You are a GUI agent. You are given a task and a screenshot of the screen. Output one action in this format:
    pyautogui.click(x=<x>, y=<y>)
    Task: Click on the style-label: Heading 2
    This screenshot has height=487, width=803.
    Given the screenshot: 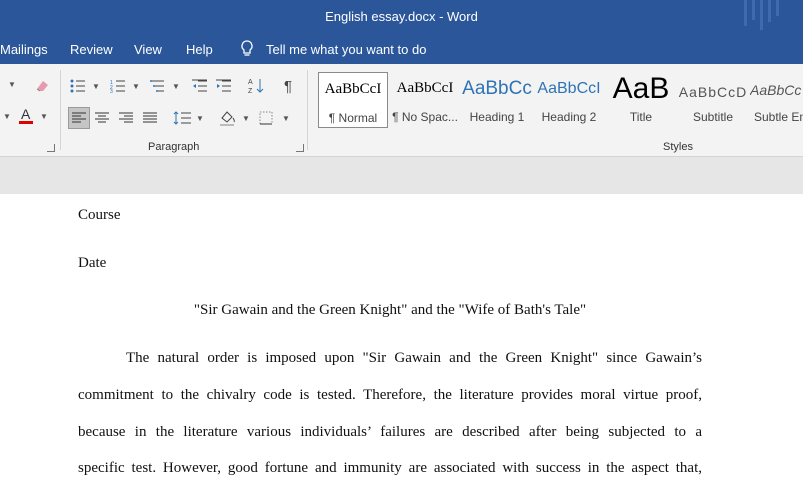 What is the action you would take?
    pyautogui.click(x=569, y=117)
    